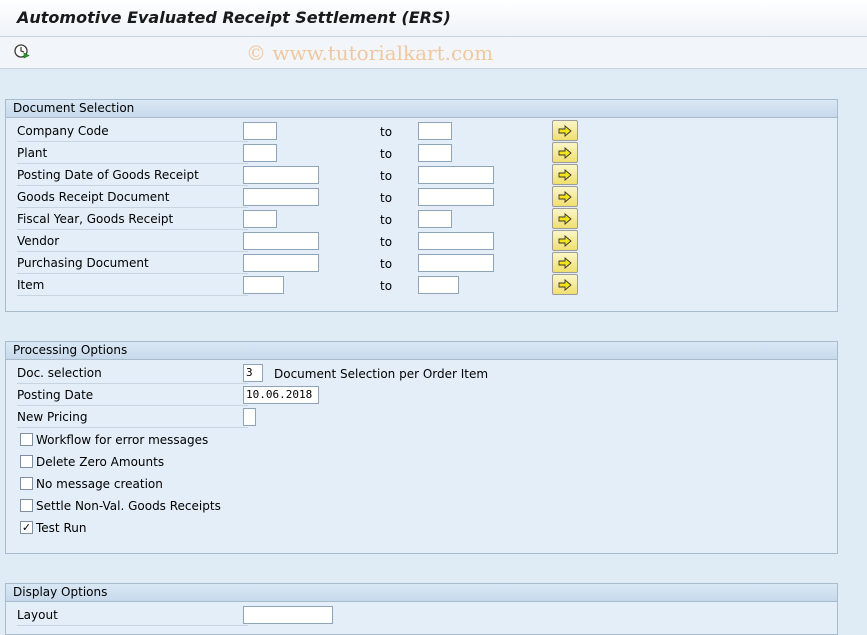 This screenshot has height=635, width=867. Describe the element at coordinates (421, 483) in the screenshot. I see `no-message-creation-row: No message creation` at that location.